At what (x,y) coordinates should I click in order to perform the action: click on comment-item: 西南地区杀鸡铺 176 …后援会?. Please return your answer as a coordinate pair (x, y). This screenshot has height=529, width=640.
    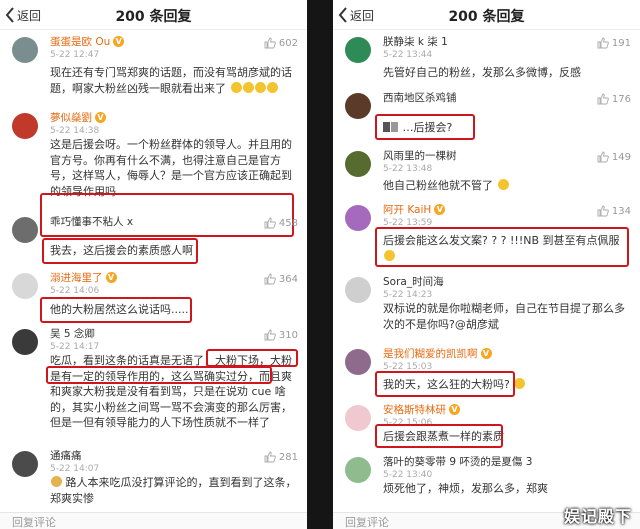
    Looking at the image, I should click on (486, 116).